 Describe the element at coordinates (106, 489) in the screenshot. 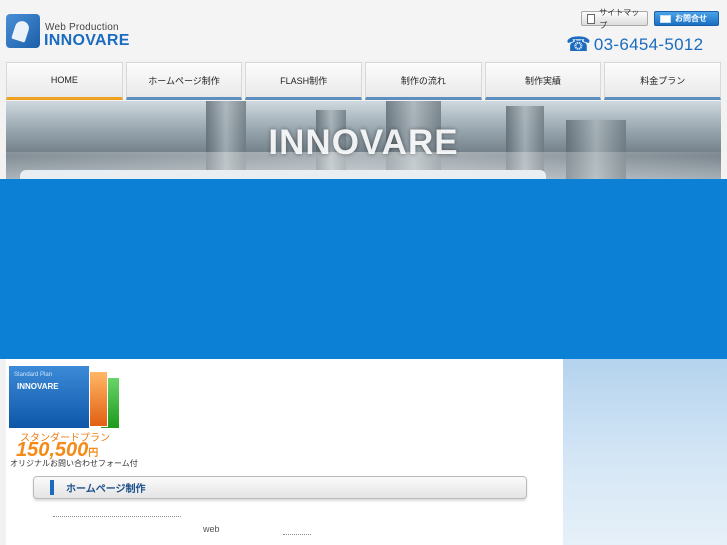

I see `section-title: ホームページ制作` at that location.